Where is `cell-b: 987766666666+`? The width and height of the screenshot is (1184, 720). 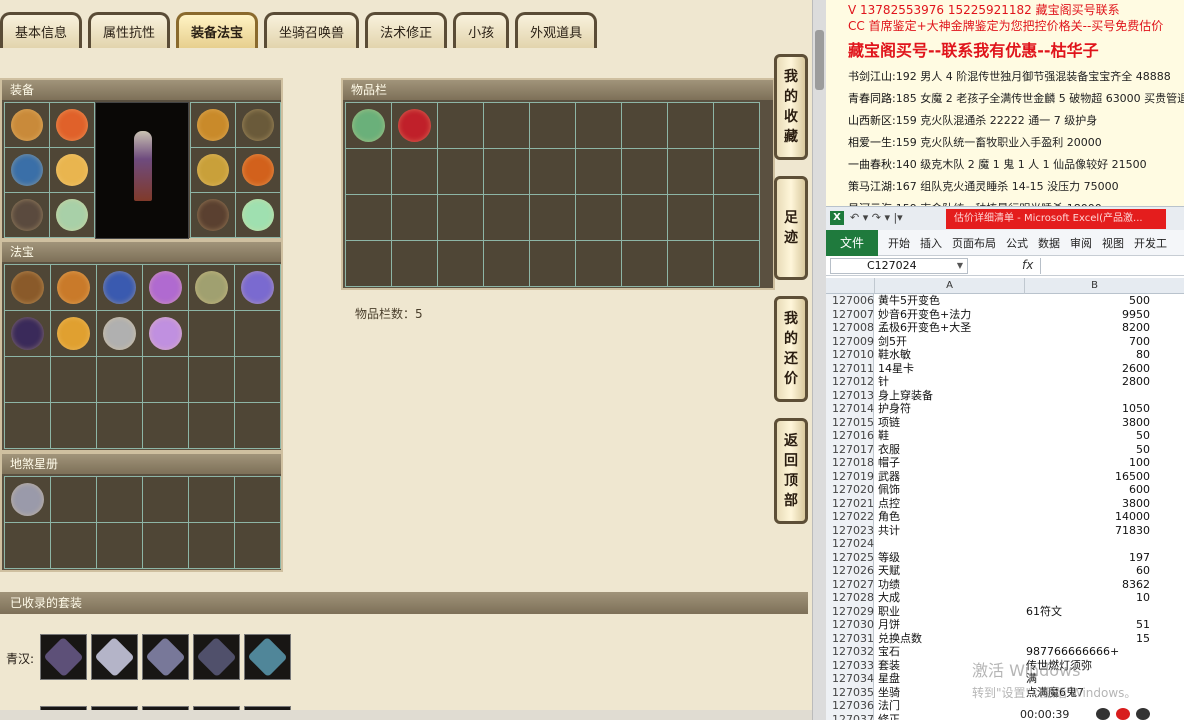 cell-b: 987766666666+ is located at coordinates (1101, 652).